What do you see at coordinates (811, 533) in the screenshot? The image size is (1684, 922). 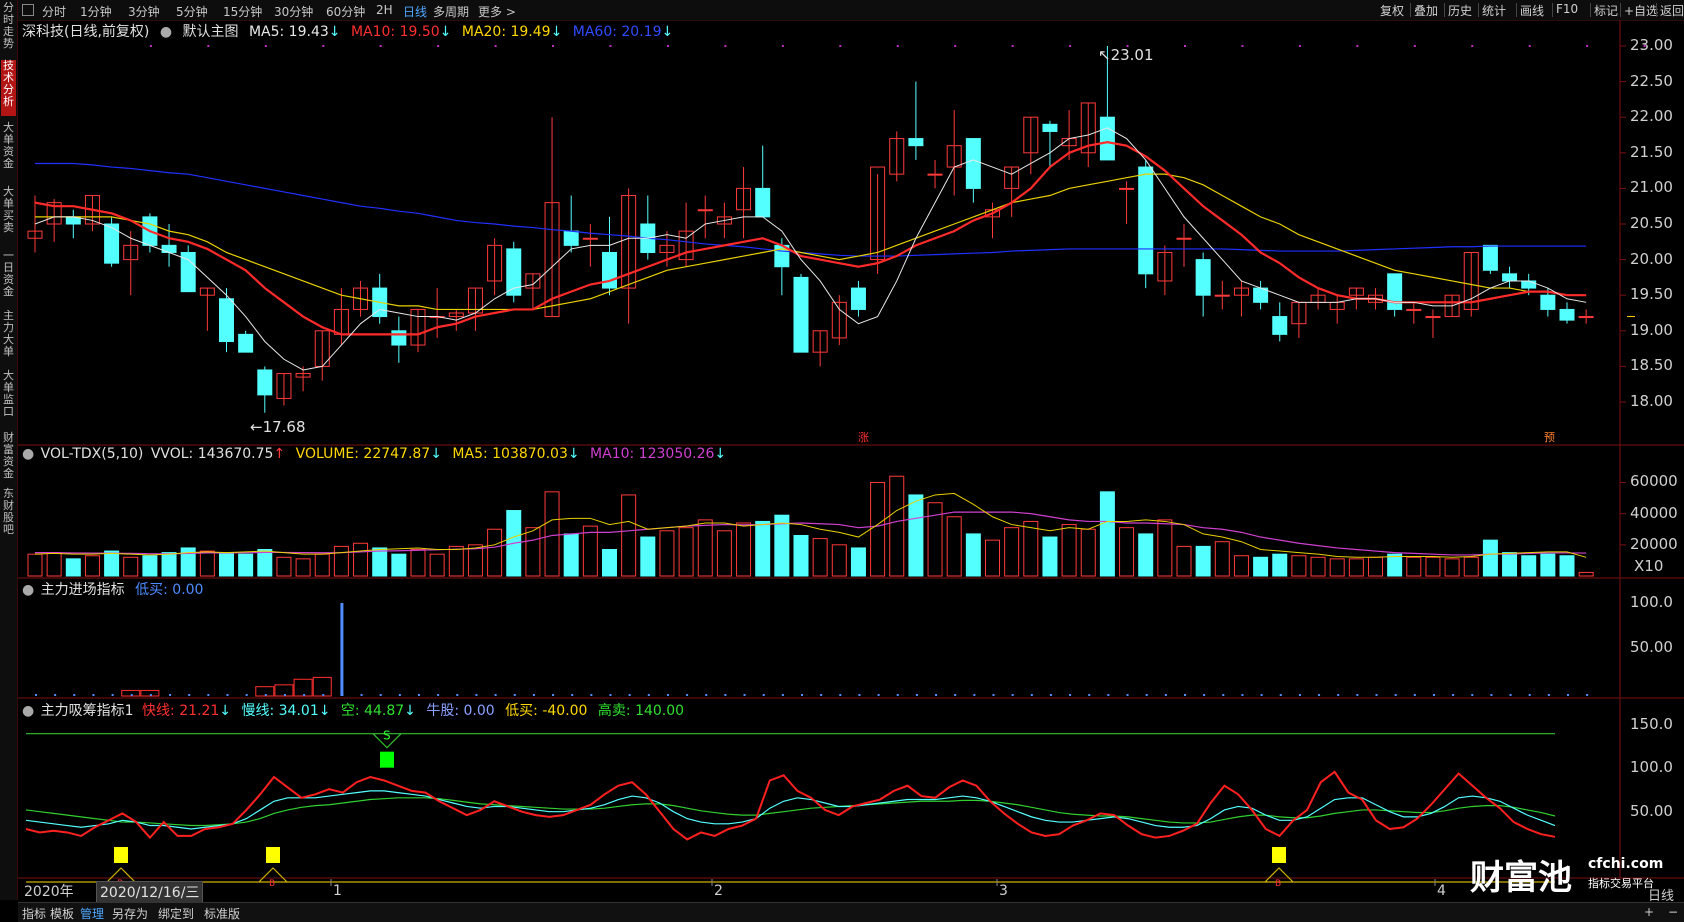 I see `volume-ma10-line` at bounding box center [811, 533].